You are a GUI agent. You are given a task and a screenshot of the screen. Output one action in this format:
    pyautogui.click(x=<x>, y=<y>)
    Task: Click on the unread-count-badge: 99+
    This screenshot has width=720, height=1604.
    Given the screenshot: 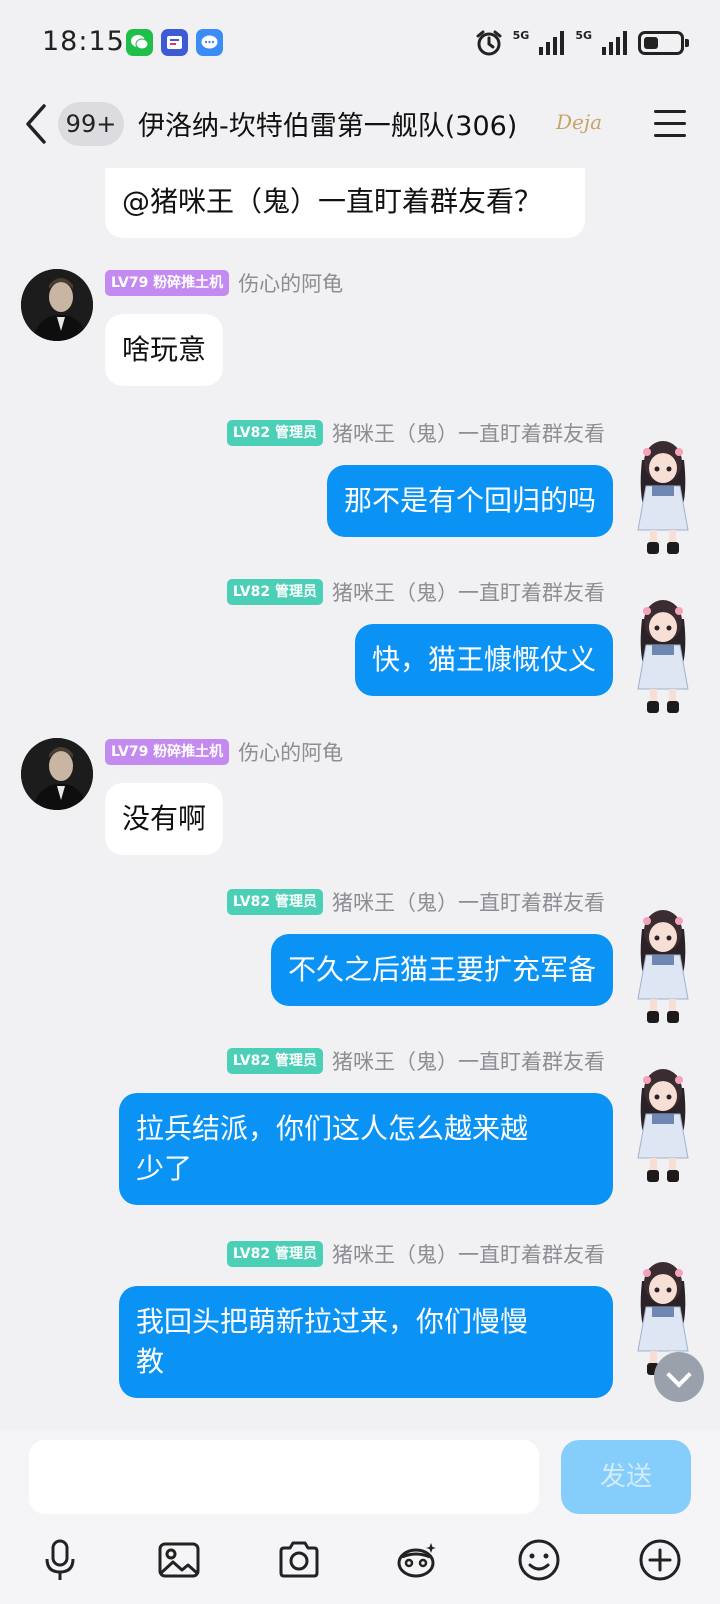 What is the action you would take?
    pyautogui.click(x=91, y=124)
    